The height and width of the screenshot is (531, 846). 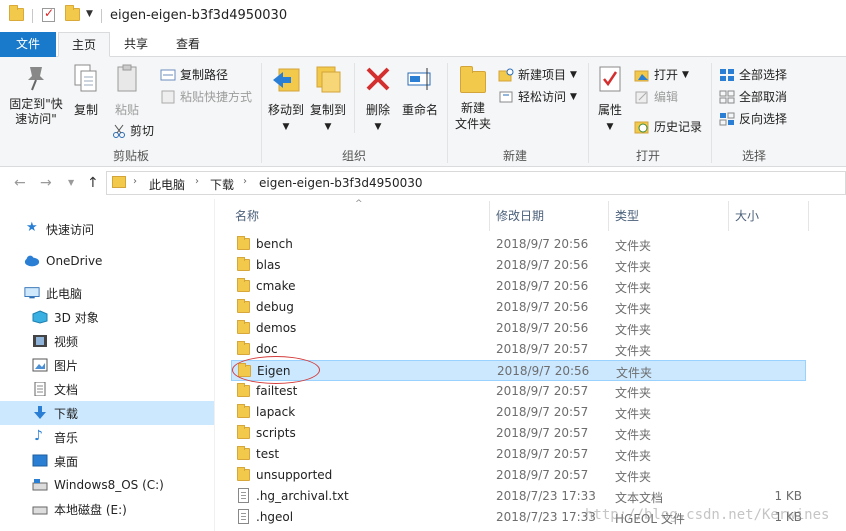 What do you see at coordinates (126, 110) in the screenshot?
I see `paste-label: 粘贴` at bounding box center [126, 110].